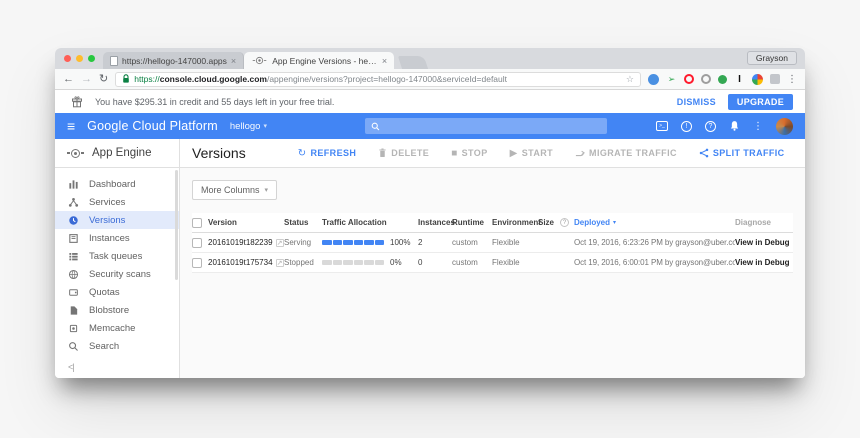 The height and width of the screenshot is (438, 860). Describe the element at coordinates (117, 310) in the screenshot. I see `sidebar-item-blobstore: Blobstore` at that location.